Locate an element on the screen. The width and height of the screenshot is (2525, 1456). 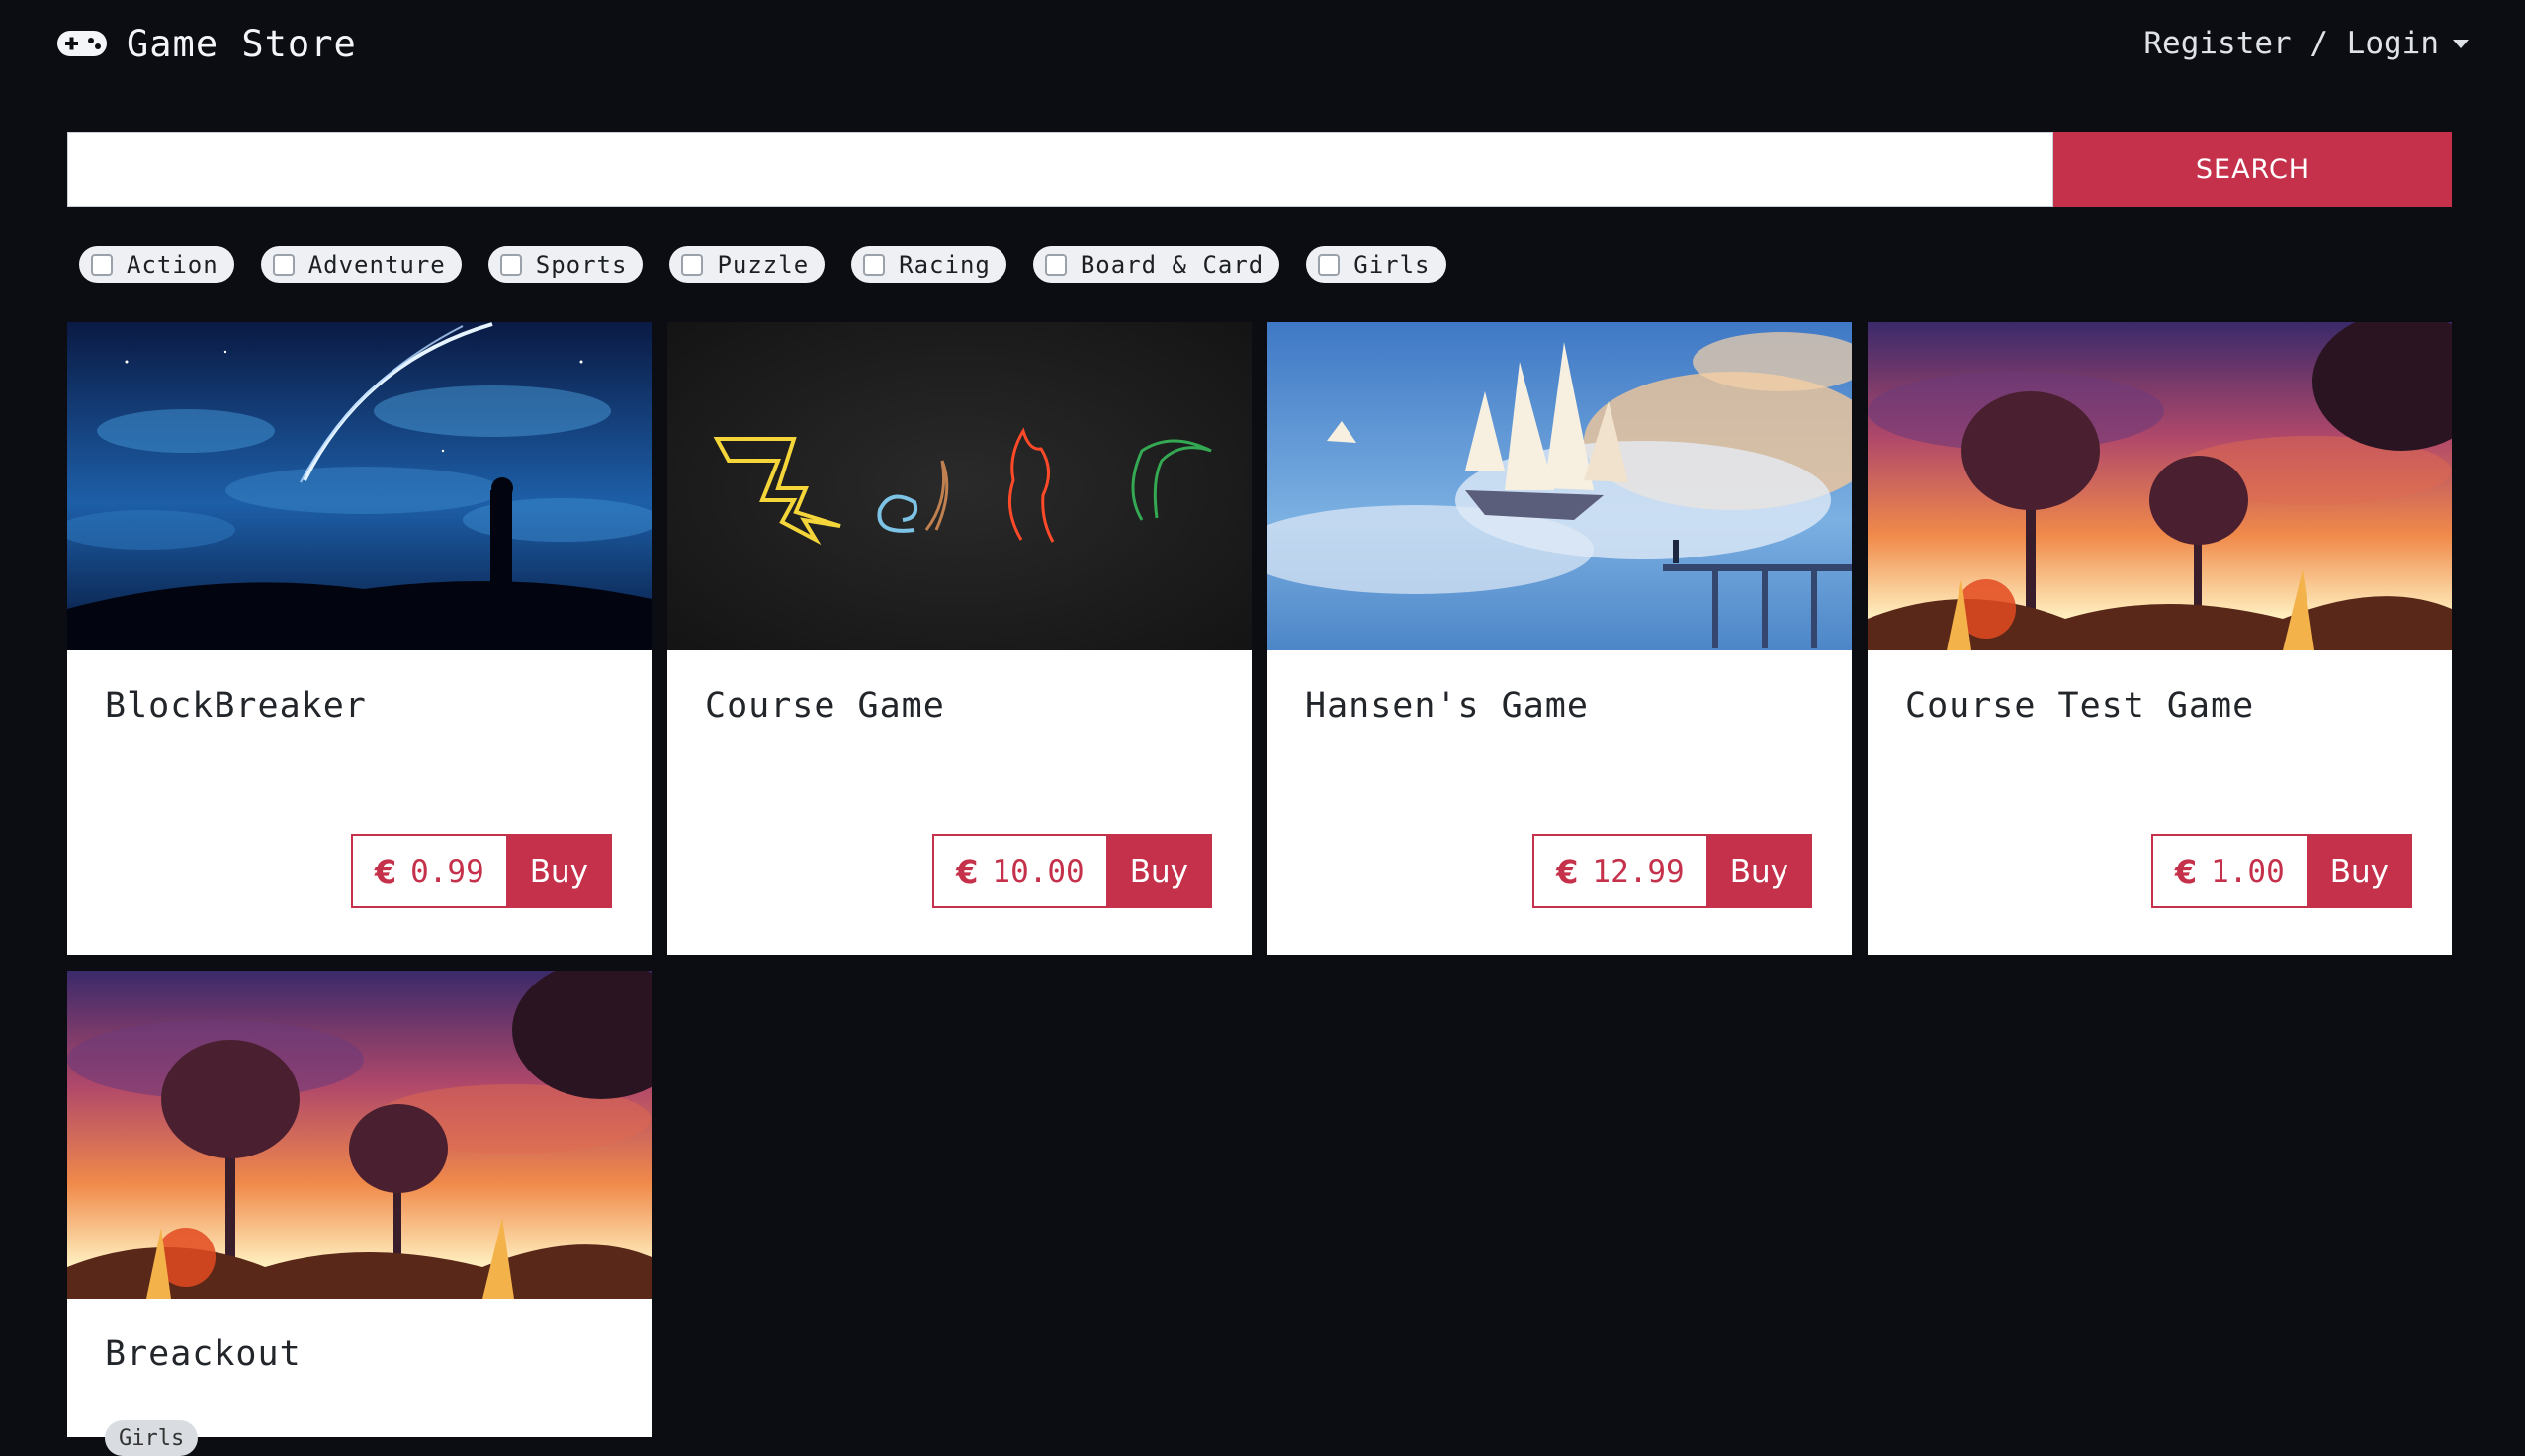
game-card: Breackout Girls is located at coordinates (359, 1213).